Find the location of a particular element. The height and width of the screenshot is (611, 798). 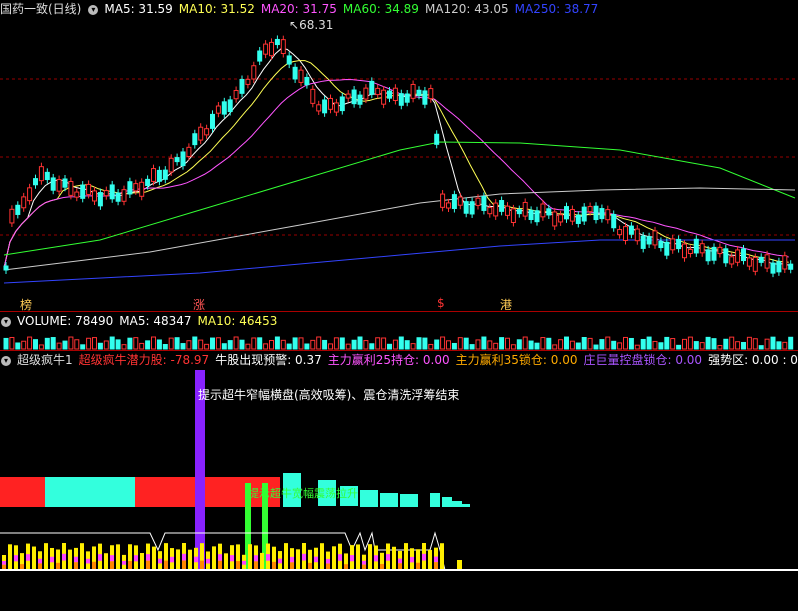

marker-dollar: $ is located at coordinates (441, 303).